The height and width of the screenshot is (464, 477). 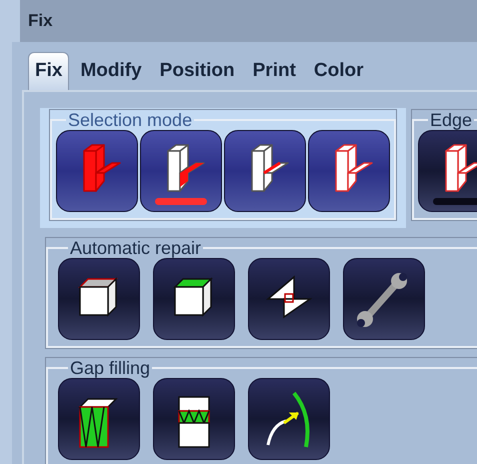 What do you see at coordinates (451, 120) in the screenshot?
I see `group-title: Edge` at bounding box center [451, 120].